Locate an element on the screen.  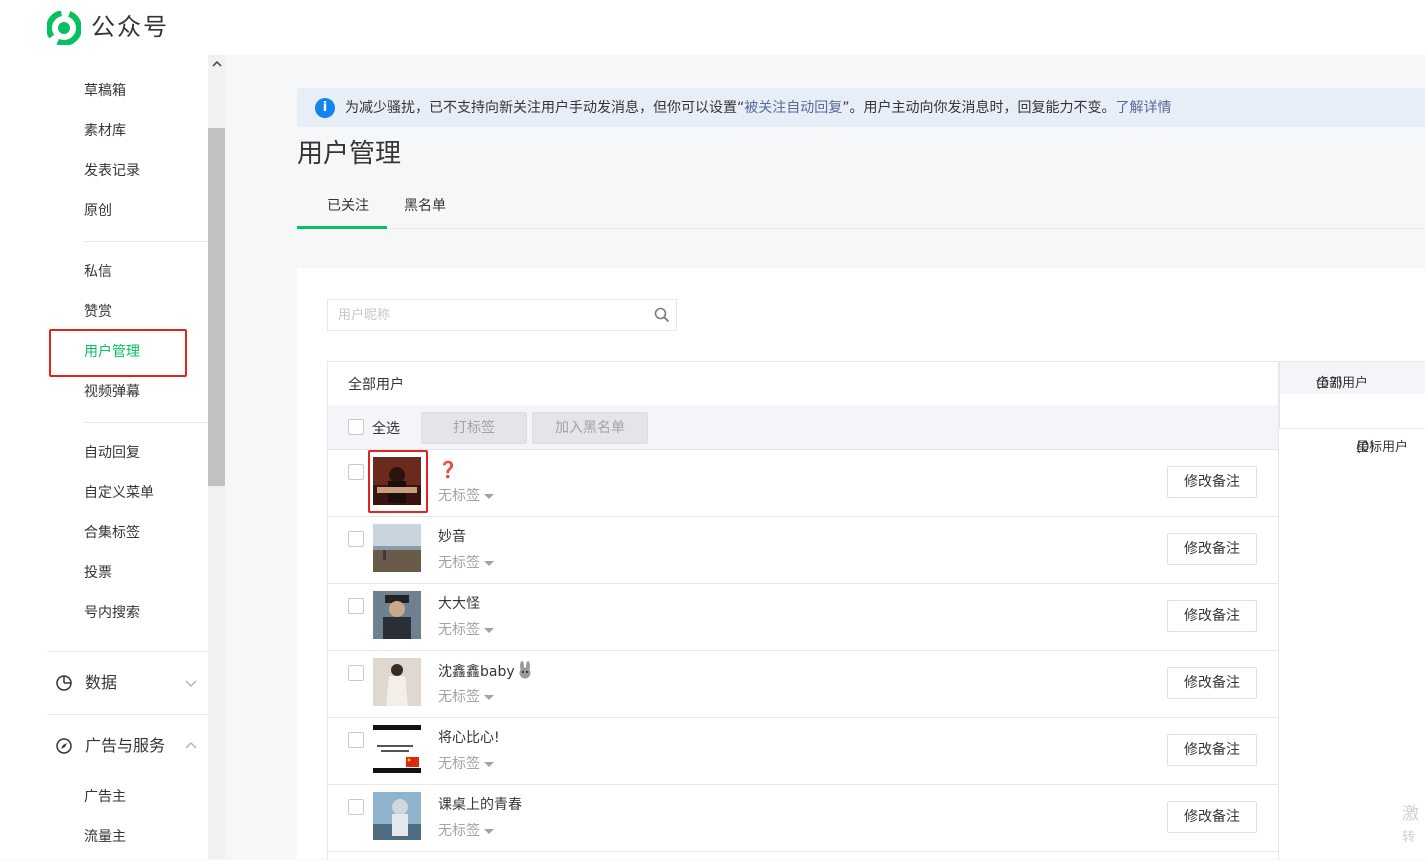
user-list-header: 全部用户 is located at coordinates (803, 384).